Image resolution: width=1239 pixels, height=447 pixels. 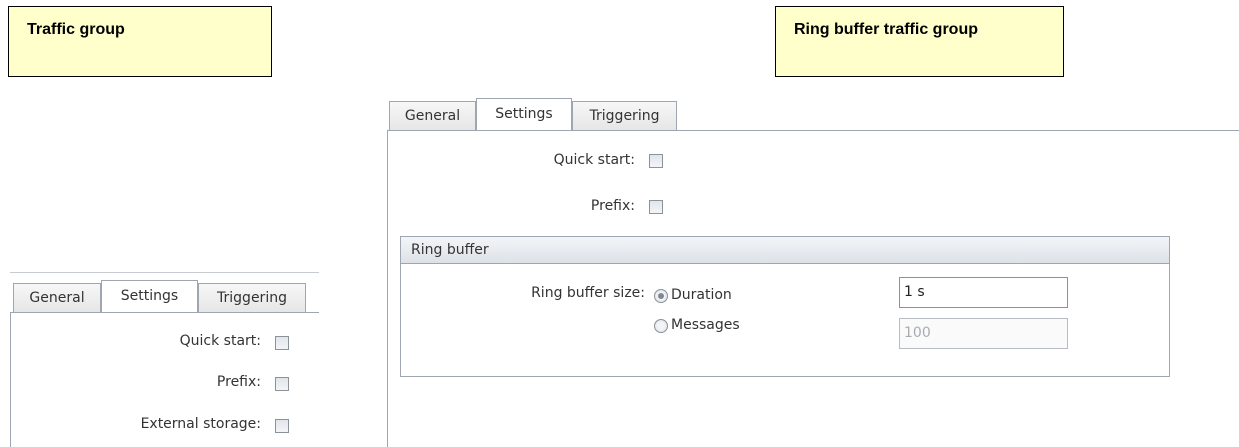 What do you see at coordinates (983, 333) in the screenshot?
I see `messages-input: 100` at bounding box center [983, 333].